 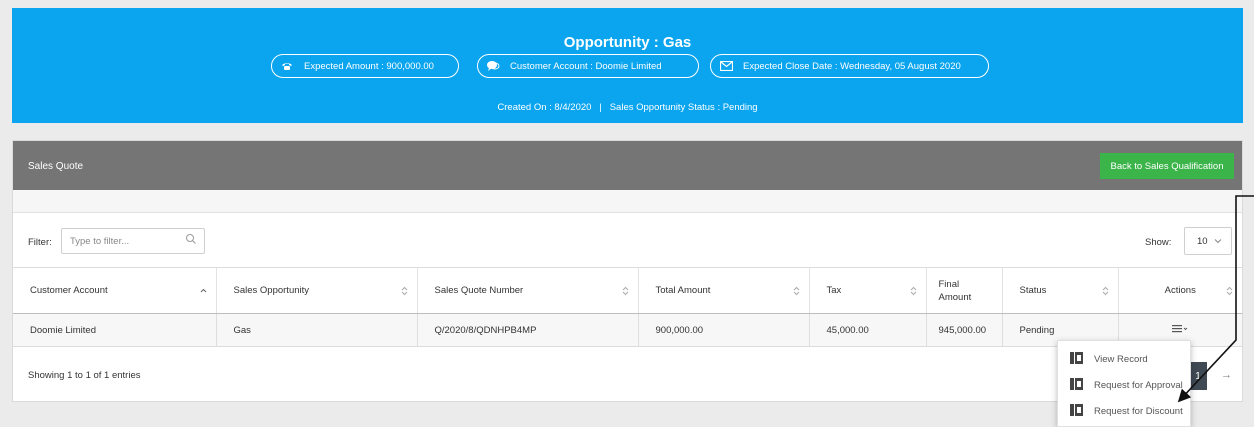 What do you see at coordinates (724, 290) in the screenshot?
I see `col-total-amount: Total Amount` at bounding box center [724, 290].